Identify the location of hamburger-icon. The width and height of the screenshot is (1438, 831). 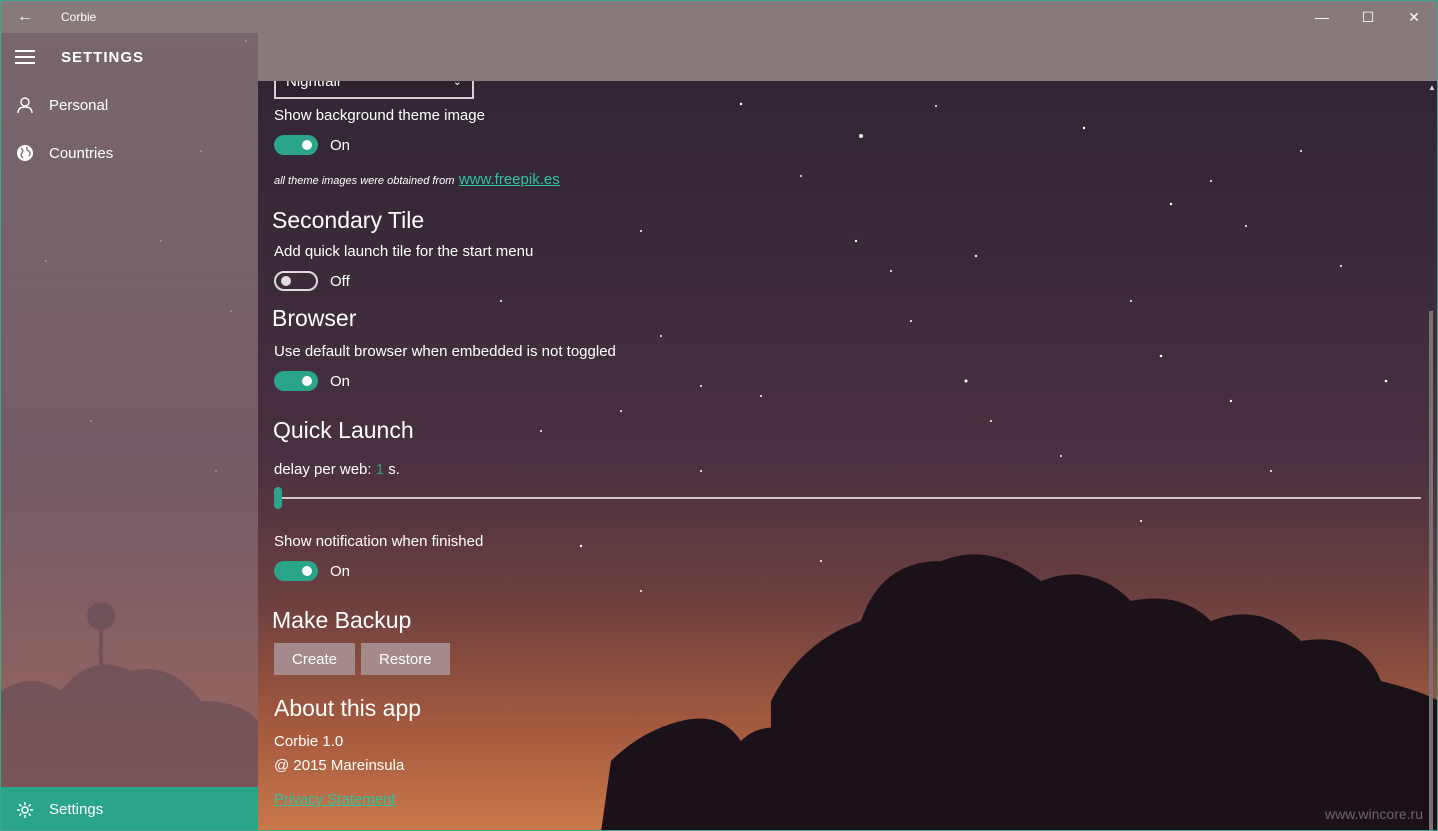
(25, 57).